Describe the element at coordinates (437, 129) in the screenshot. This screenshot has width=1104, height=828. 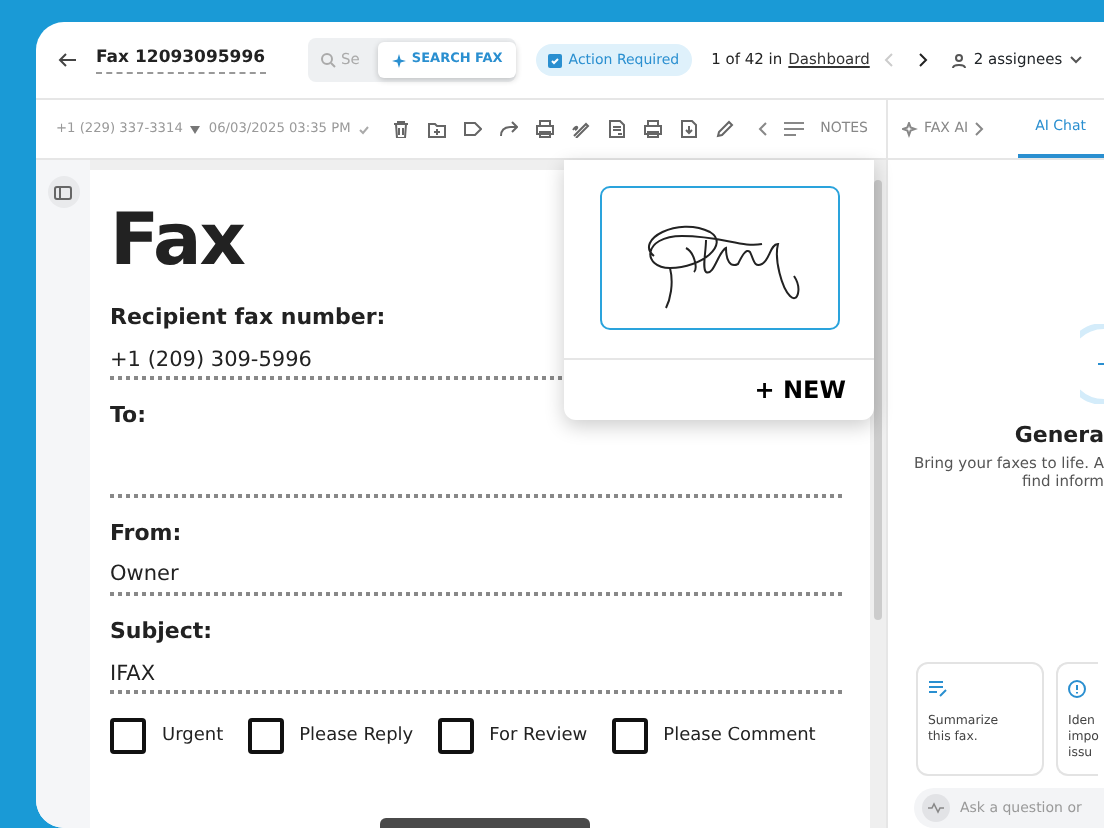
I see `folder-icon` at that location.